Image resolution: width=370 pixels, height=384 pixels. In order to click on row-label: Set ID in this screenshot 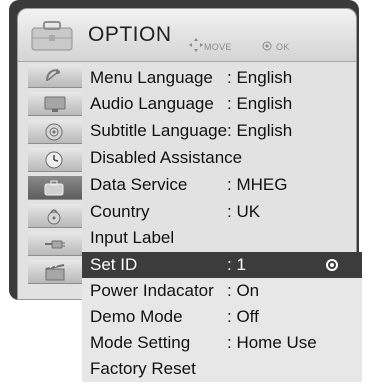, I will do `click(114, 264)`.